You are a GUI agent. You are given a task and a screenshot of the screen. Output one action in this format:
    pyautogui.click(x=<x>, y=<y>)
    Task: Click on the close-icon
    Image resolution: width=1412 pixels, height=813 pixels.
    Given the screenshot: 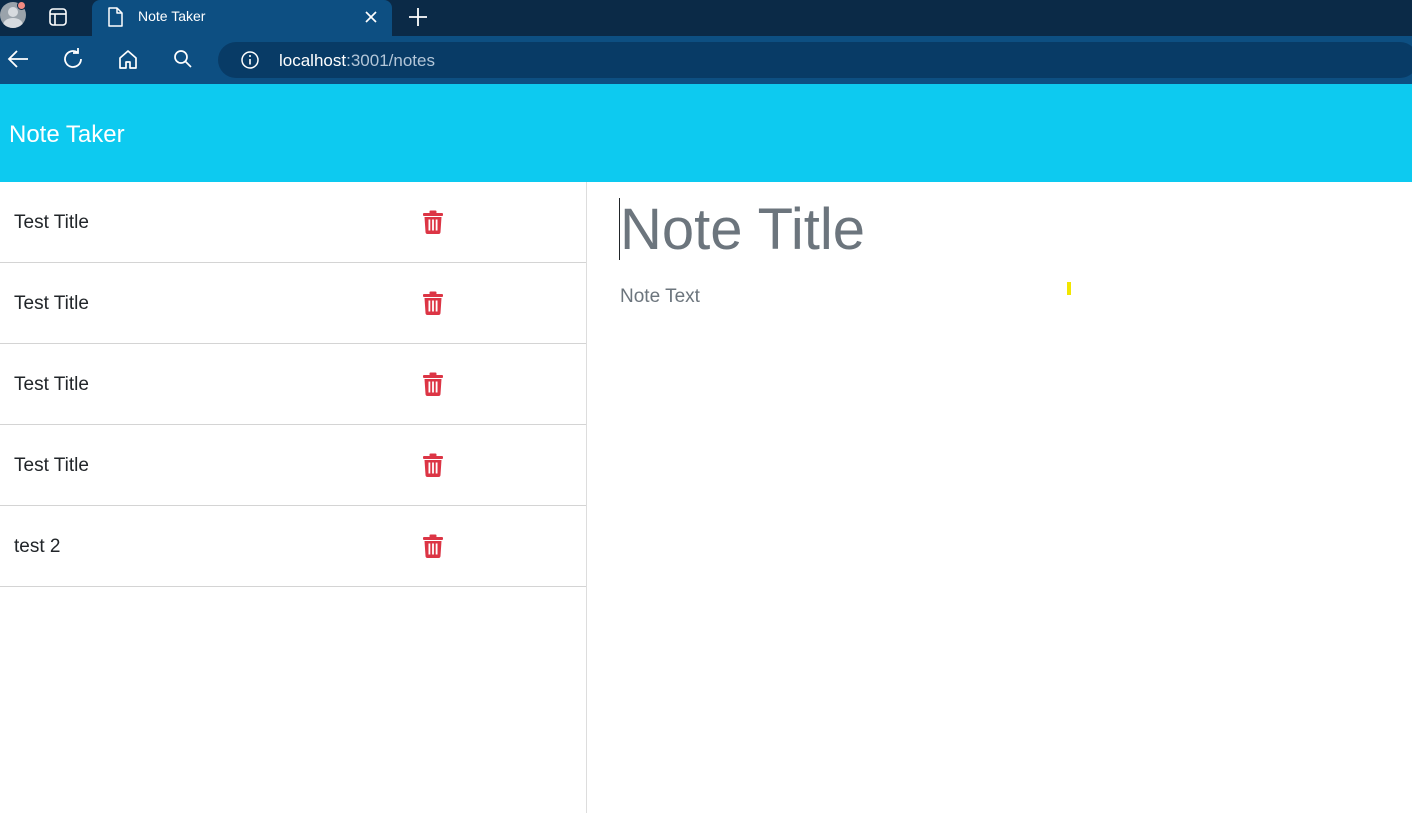 What is the action you would take?
    pyautogui.click(x=371, y=17)
    